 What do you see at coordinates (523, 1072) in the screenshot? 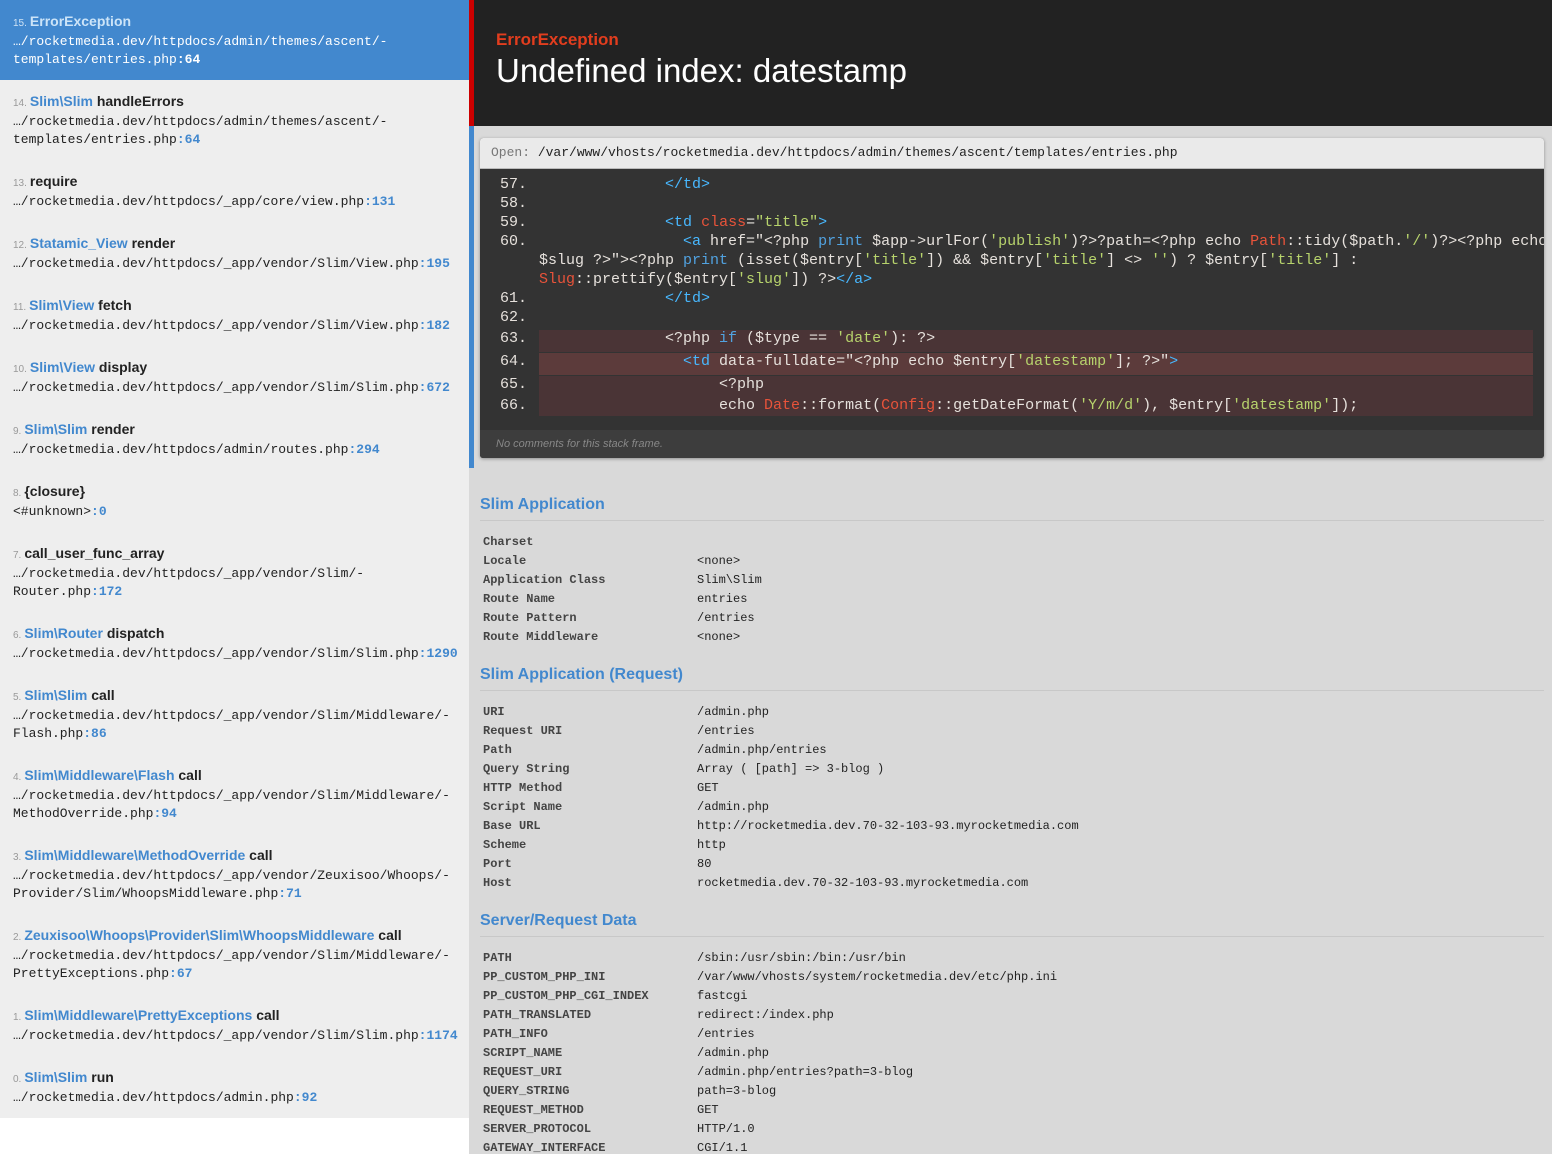
I see `data-key: REQUEST_URI` at bounding box center [523, 1072].